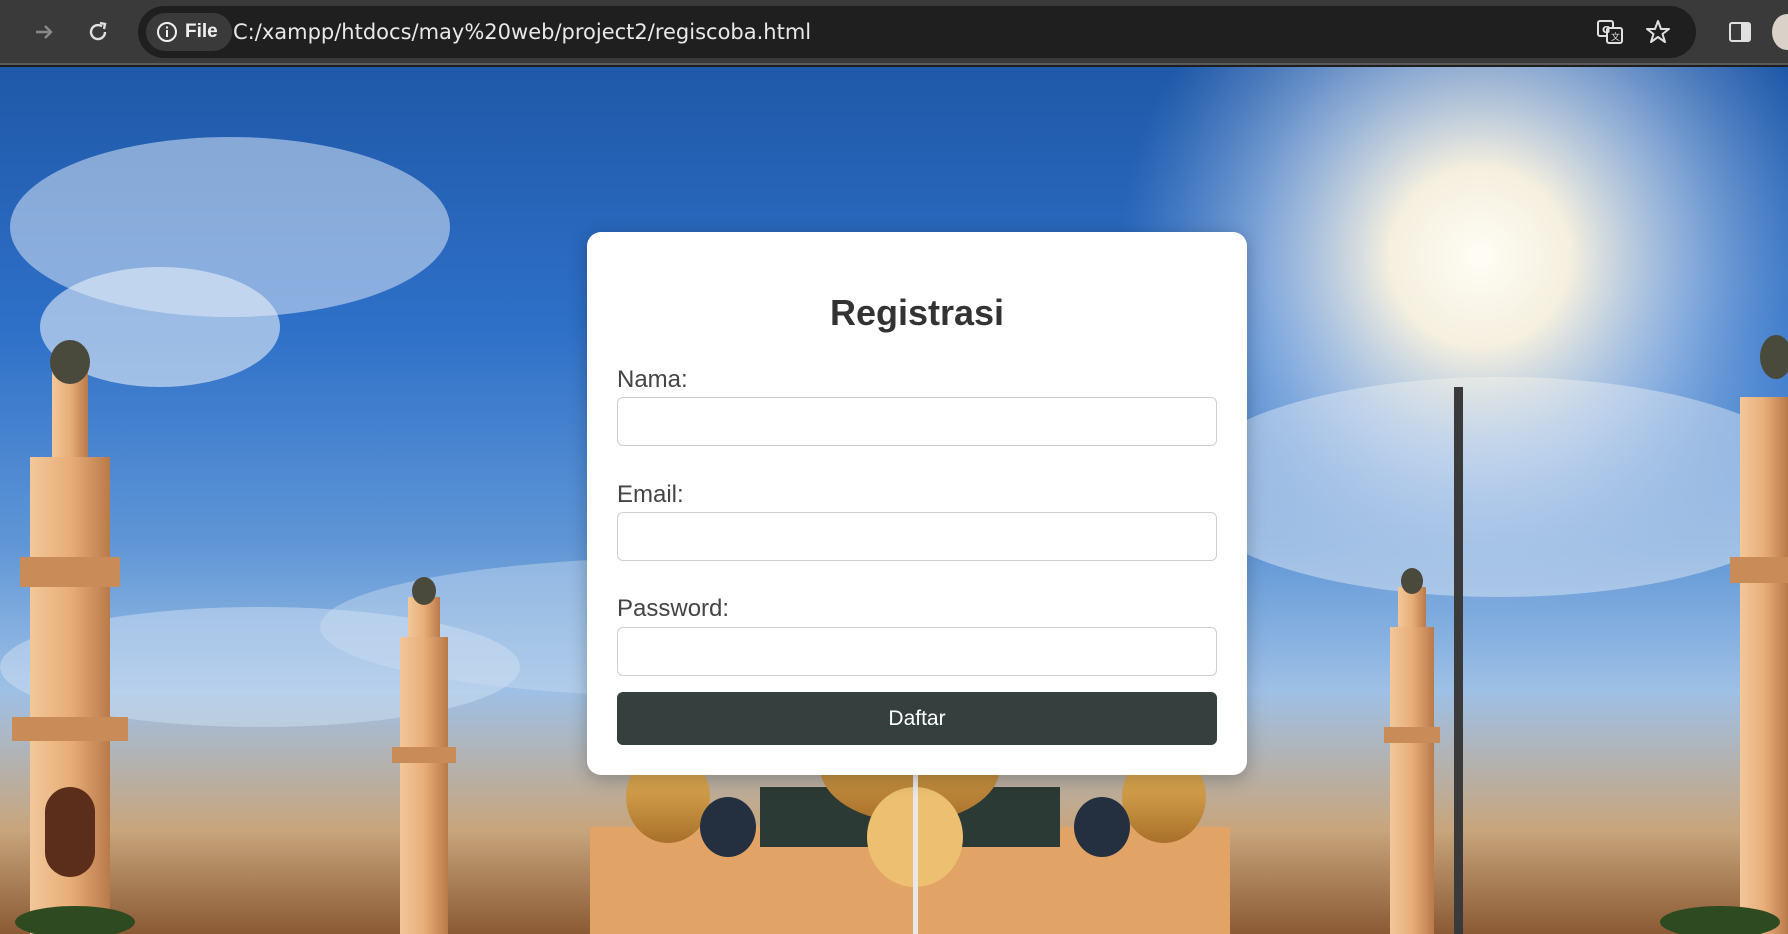  I want to click on side-panel-icon, so click(1740, 32).